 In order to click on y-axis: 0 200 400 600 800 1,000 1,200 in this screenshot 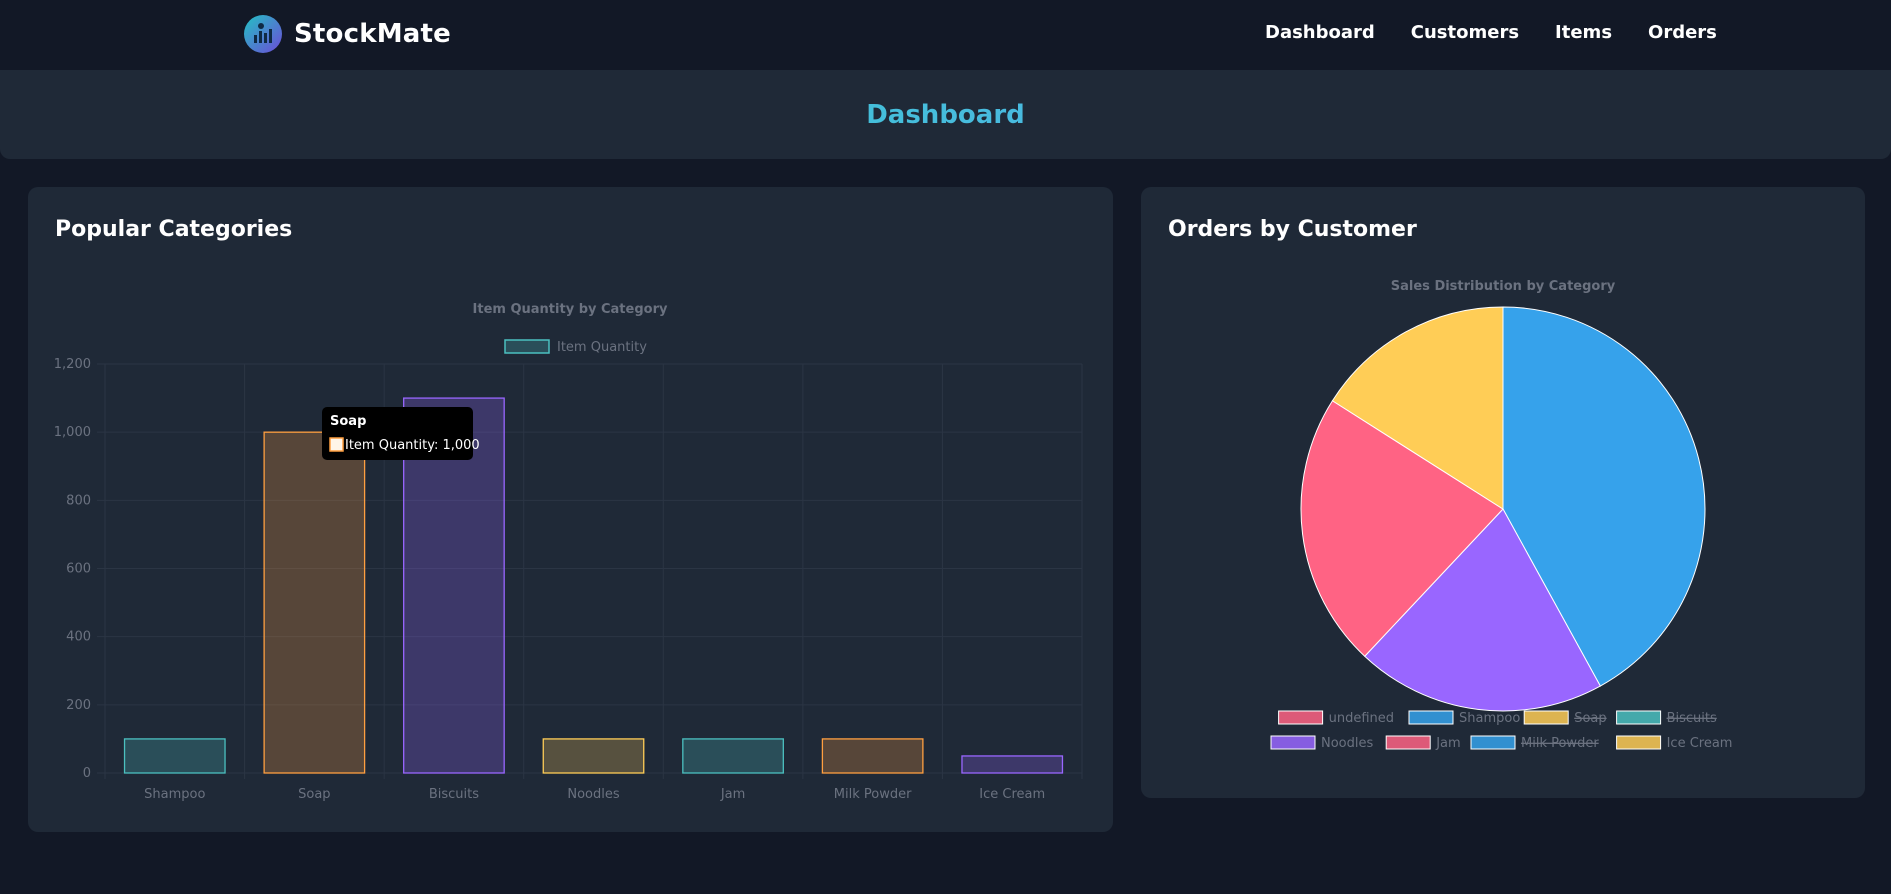, I will do `click(72, 569)`.